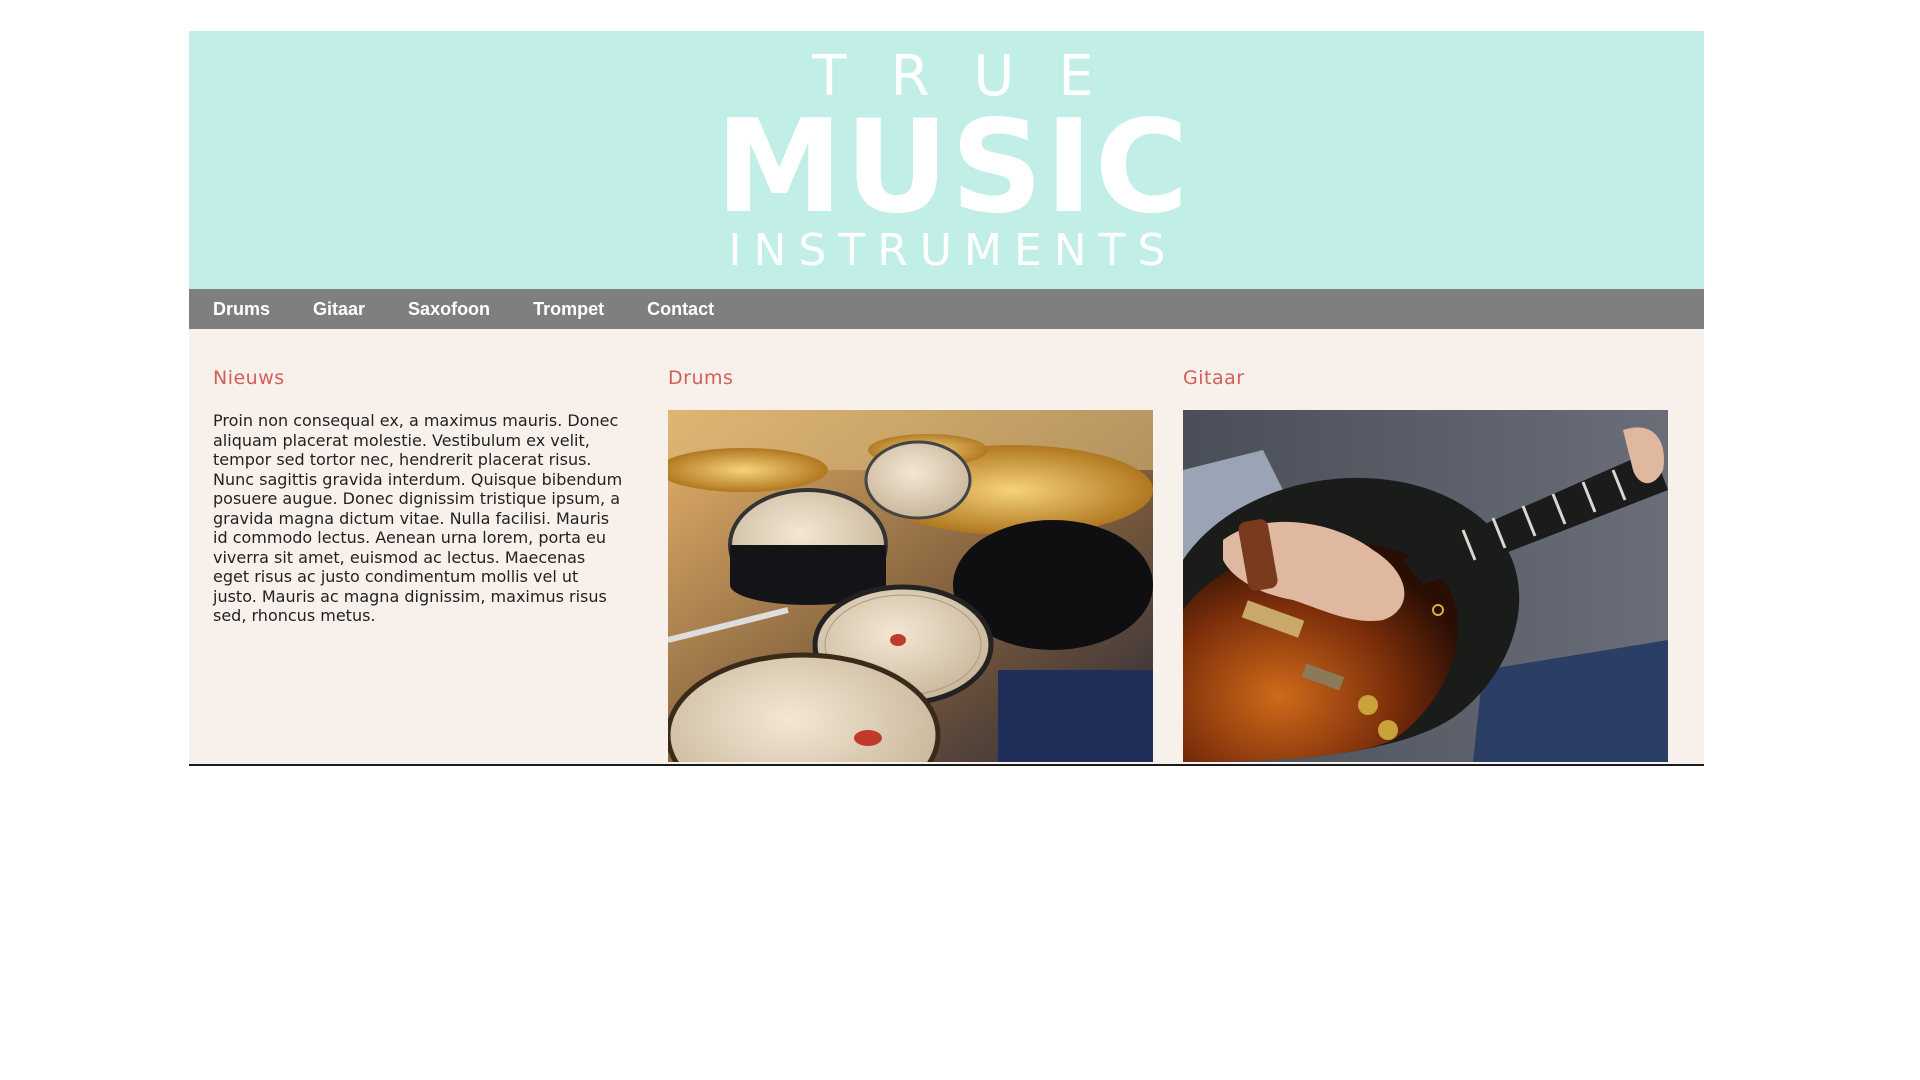 This screenshot has width=1920, height=1080. Describe the element at coordinates (946, 309) in the screenshot. I see `main-navigation: Drums Gitaar Saxofoon Trompet Contact` at that location.